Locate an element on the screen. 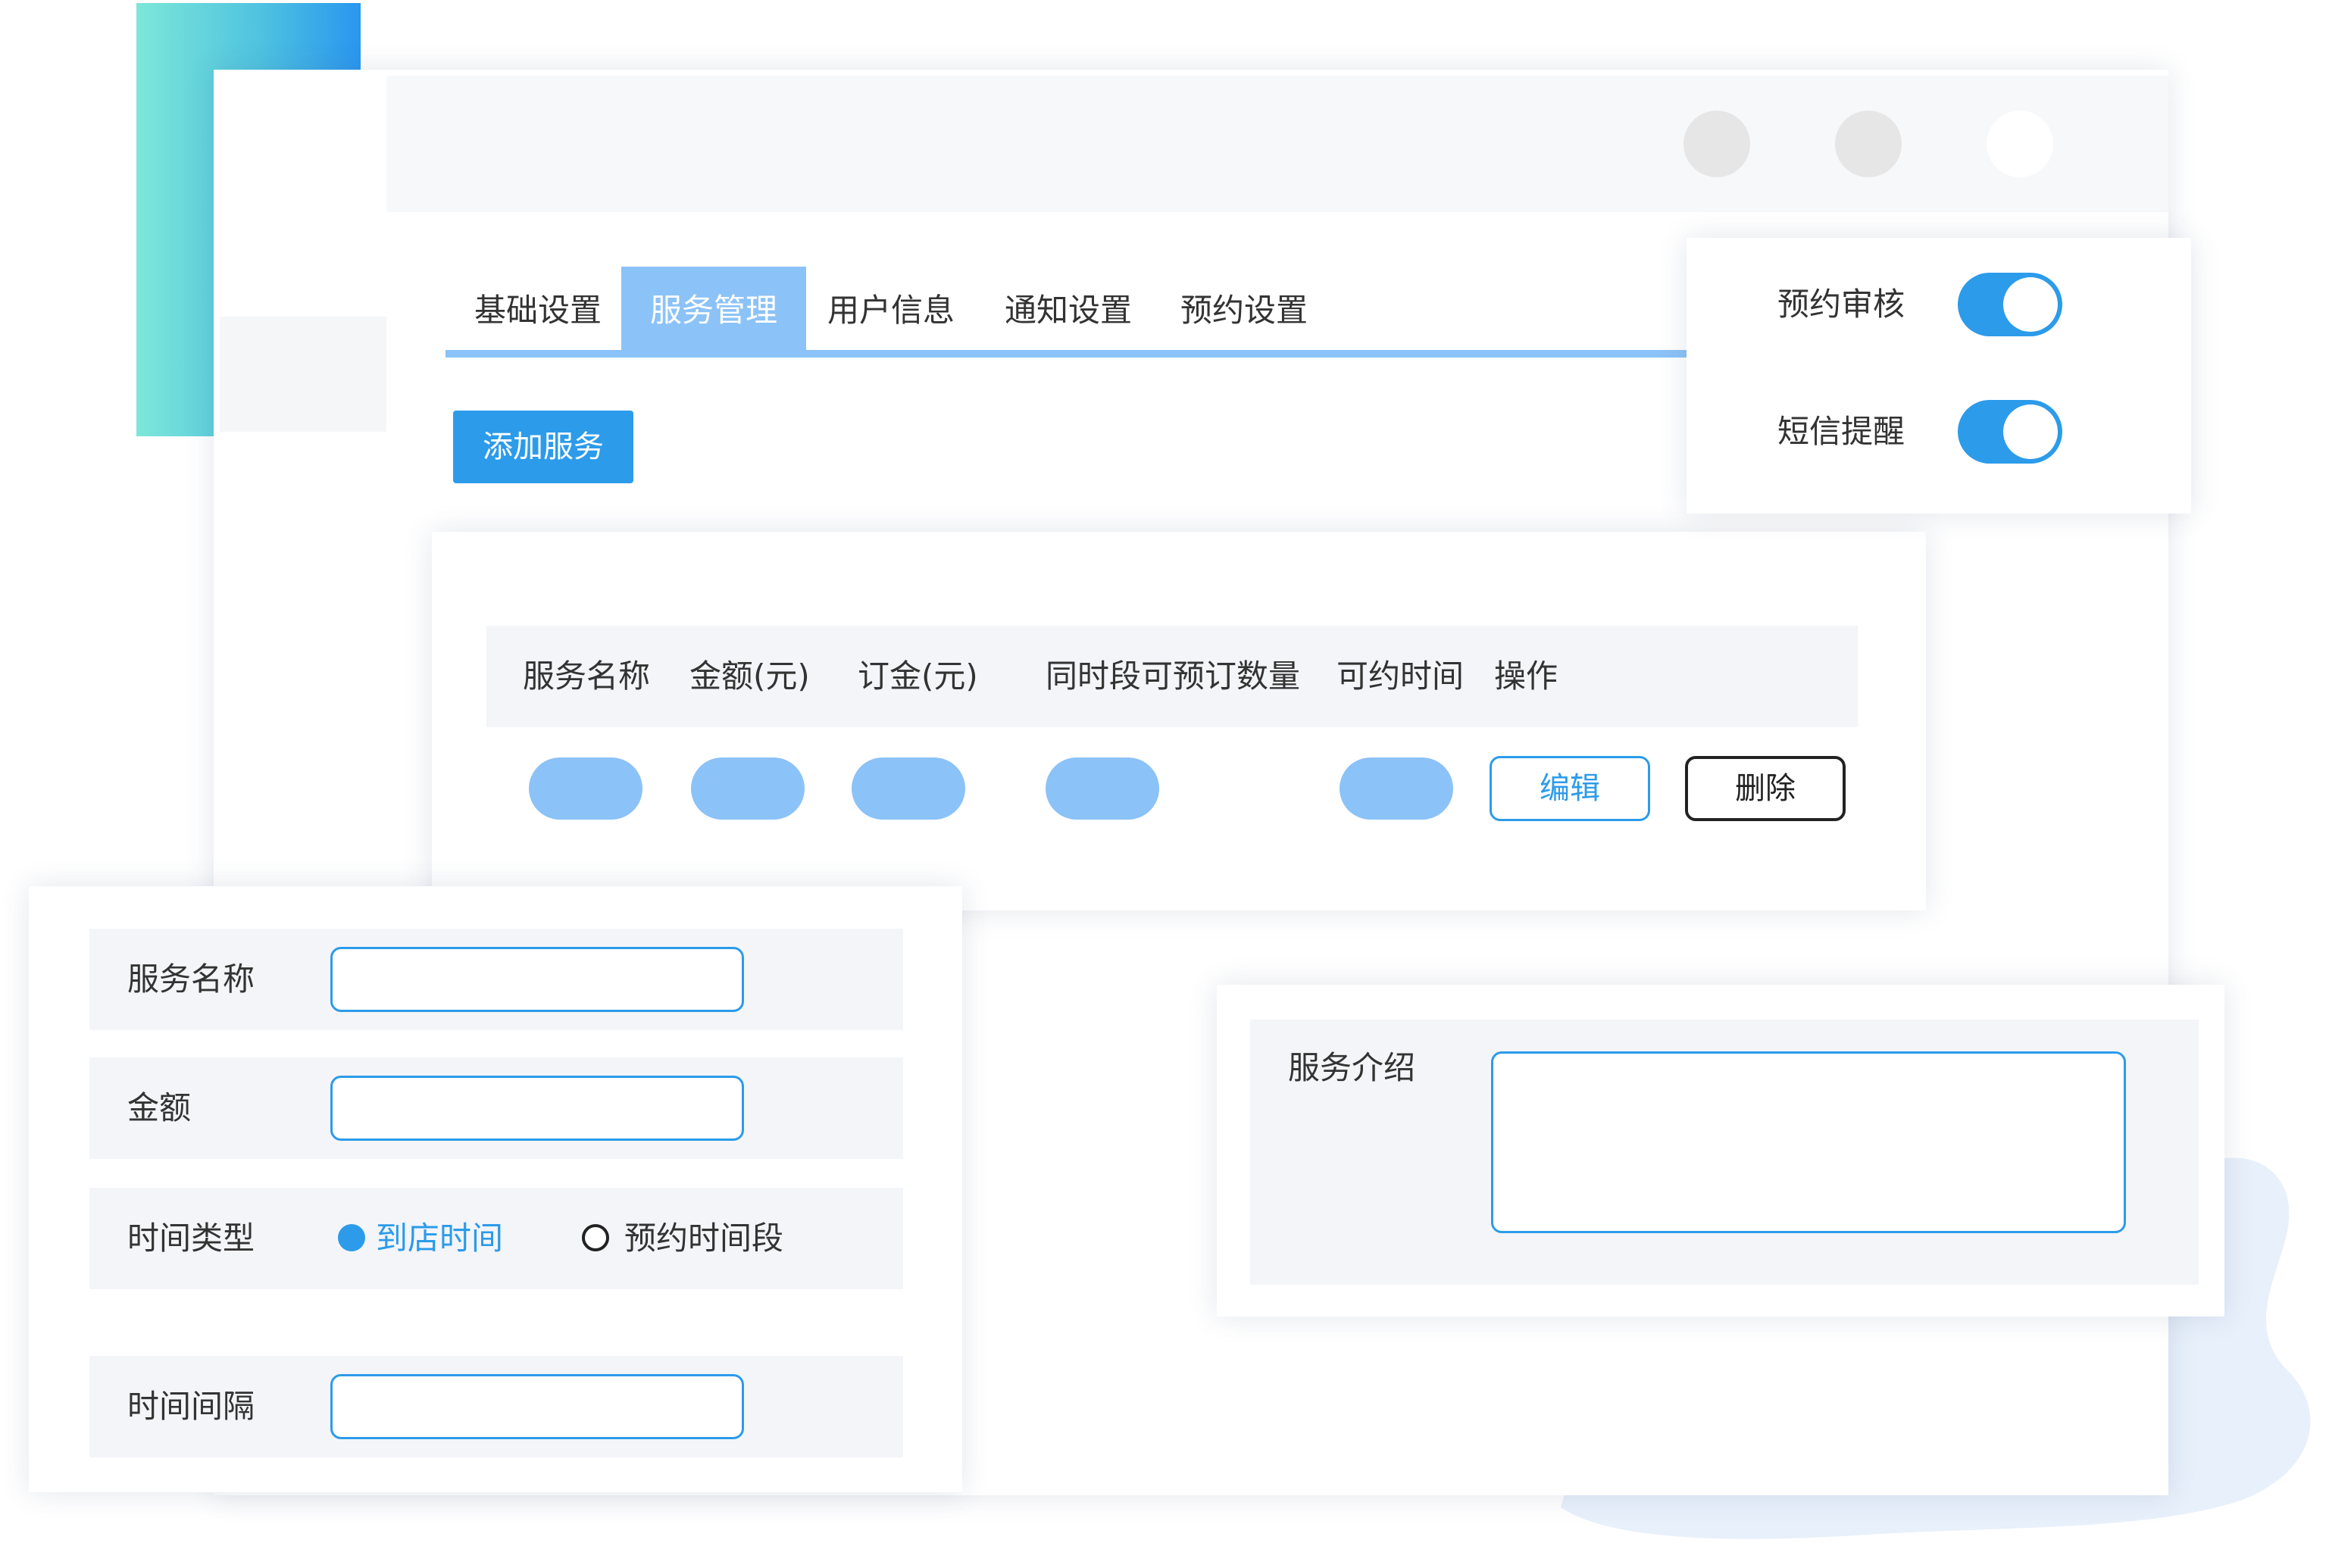 The height and width of the screenshot is (1568, 2329). column-header-amount: 金额(元) is located at coordinates (749, 676).